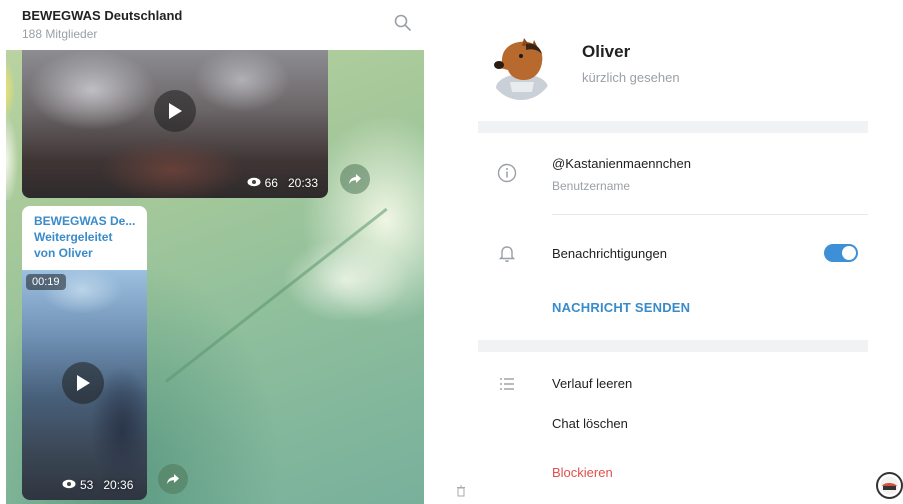 The width and height of the screenshot is (903, 504). I want to click on info-icon, so click(507, 173).